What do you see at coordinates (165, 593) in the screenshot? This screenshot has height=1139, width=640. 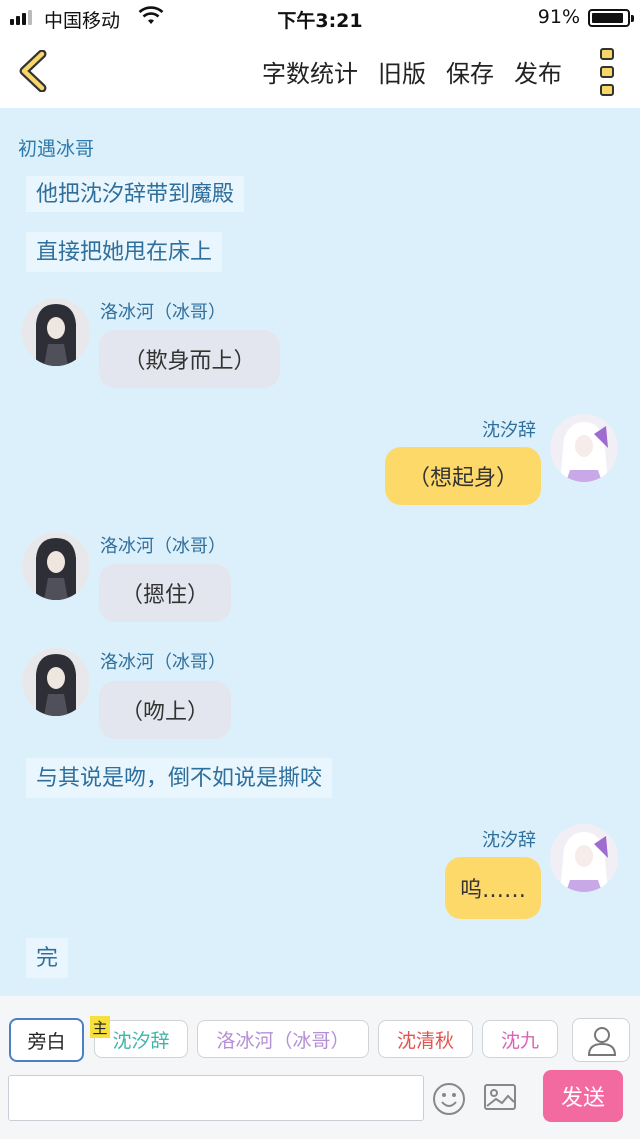 I see `message-bubble: （摁住）` at bounding box center [165, 593].